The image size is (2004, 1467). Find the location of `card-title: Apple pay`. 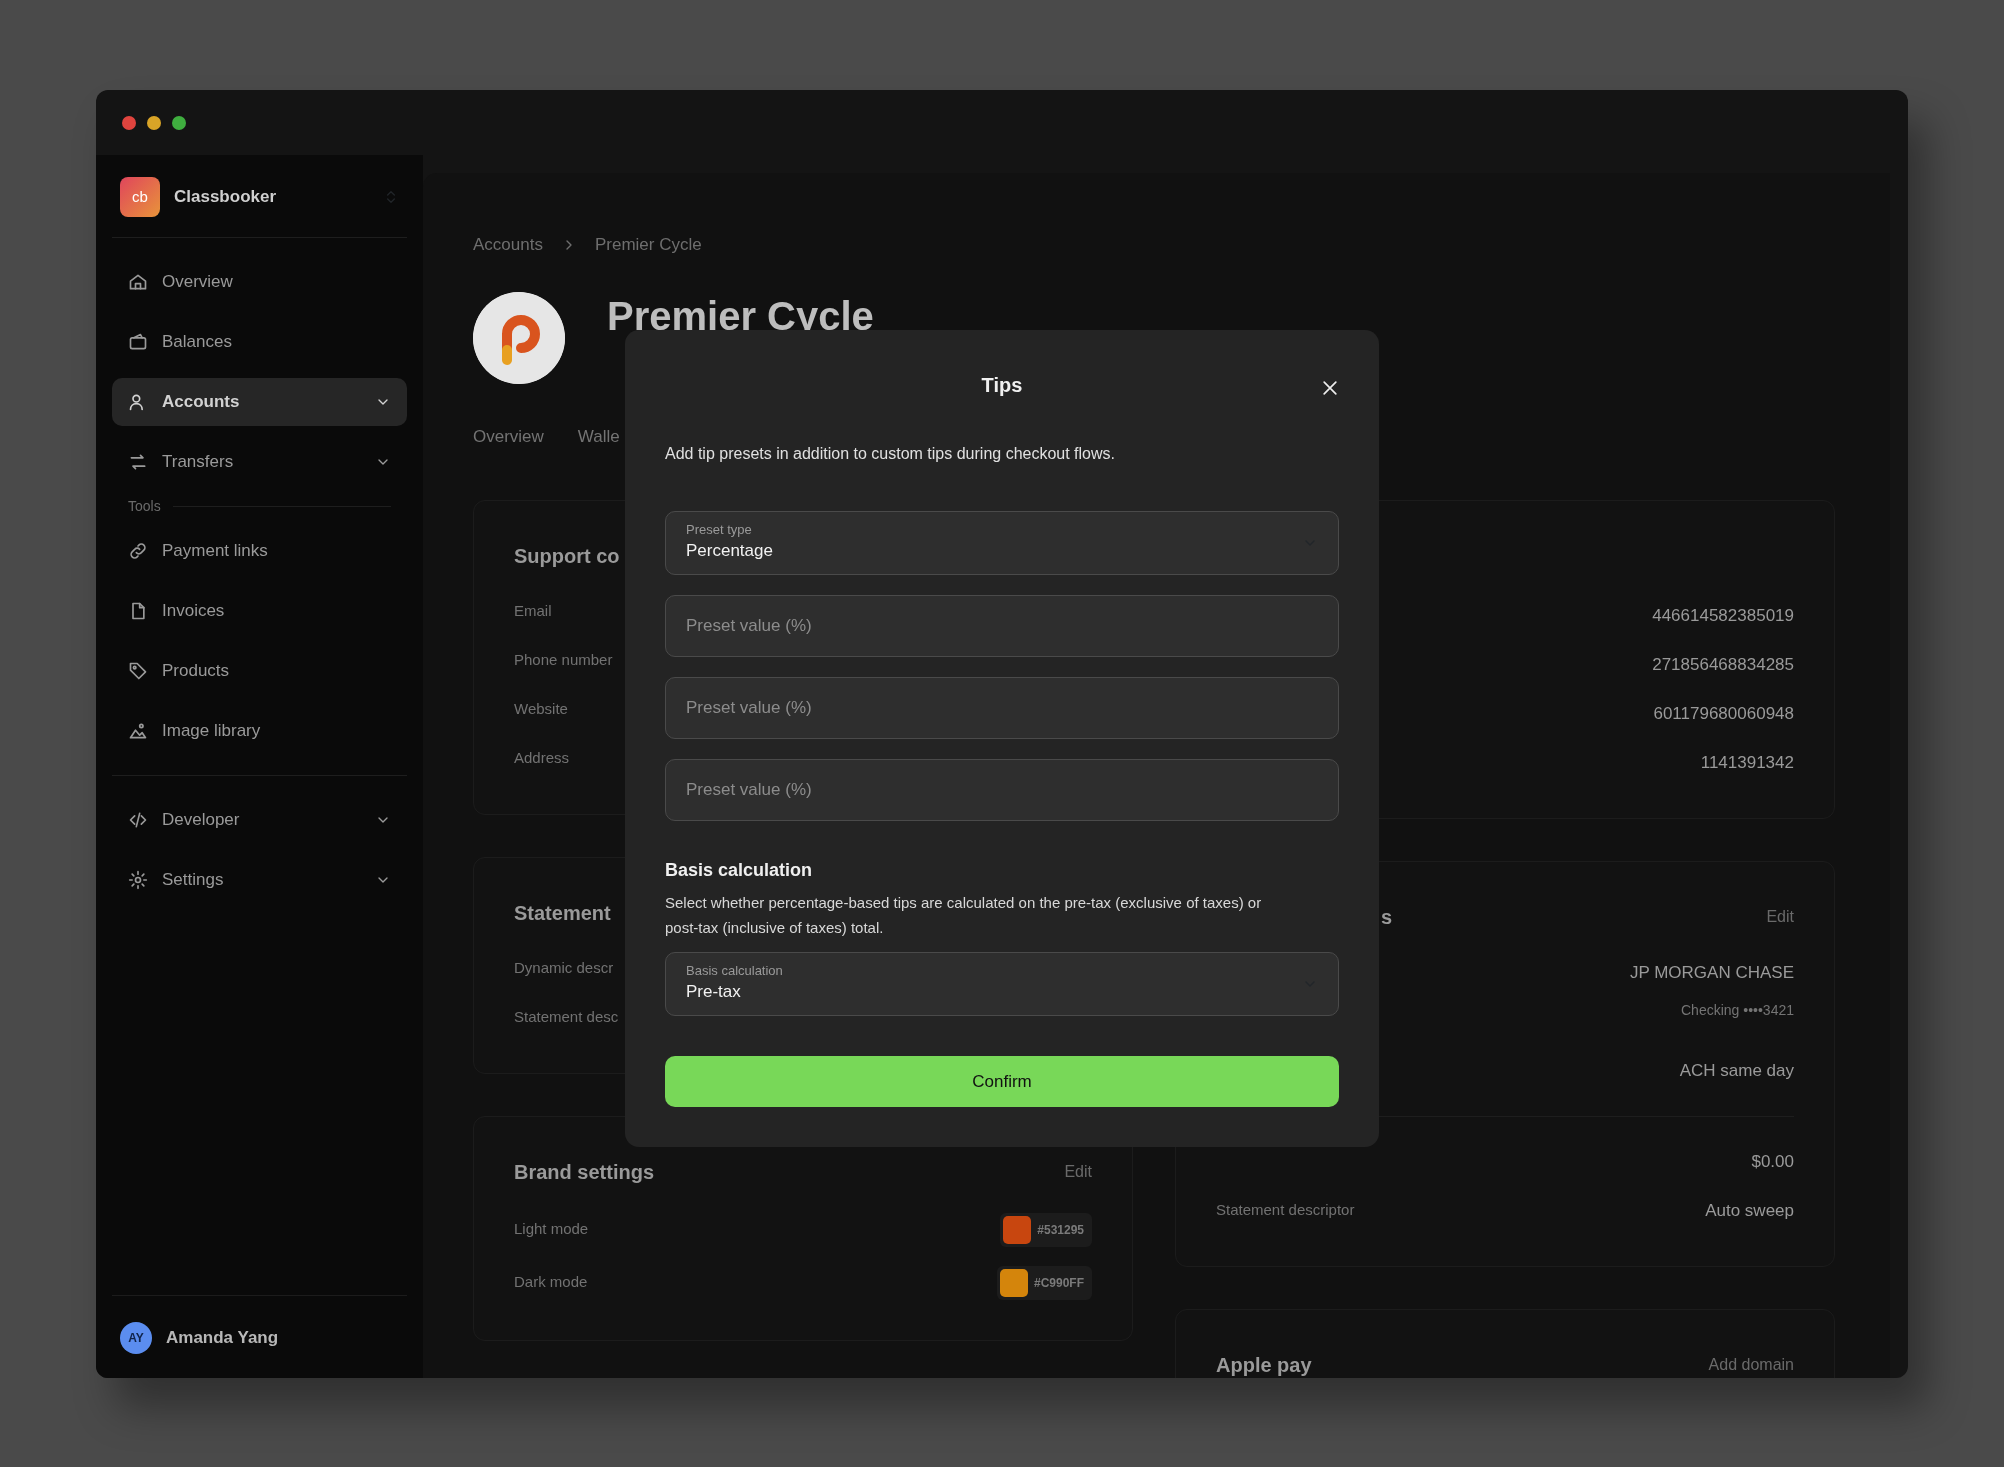

card-title: Apple pay is located at coordinates (1264, 1365).